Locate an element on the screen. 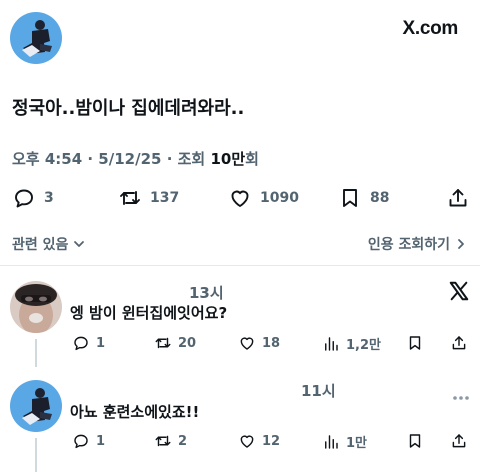 The image size is (480, 472). like-count: 12 is located at coordinates (271, 441).